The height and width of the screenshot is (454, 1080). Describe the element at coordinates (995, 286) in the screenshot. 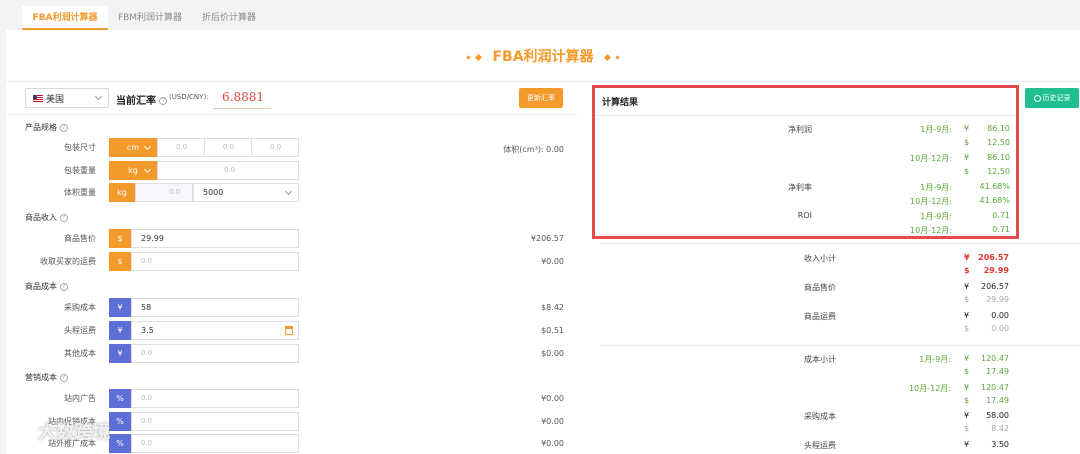

I see `sale-price-detail-cny: 206.57` at that location.